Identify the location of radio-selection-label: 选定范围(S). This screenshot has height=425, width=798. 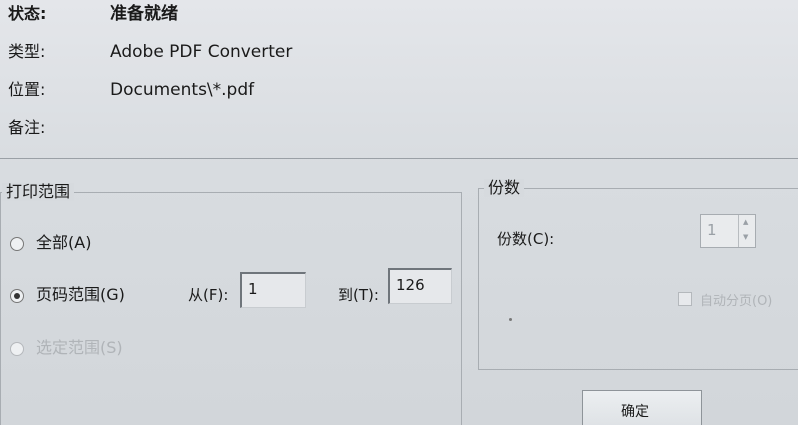
(79, 347).